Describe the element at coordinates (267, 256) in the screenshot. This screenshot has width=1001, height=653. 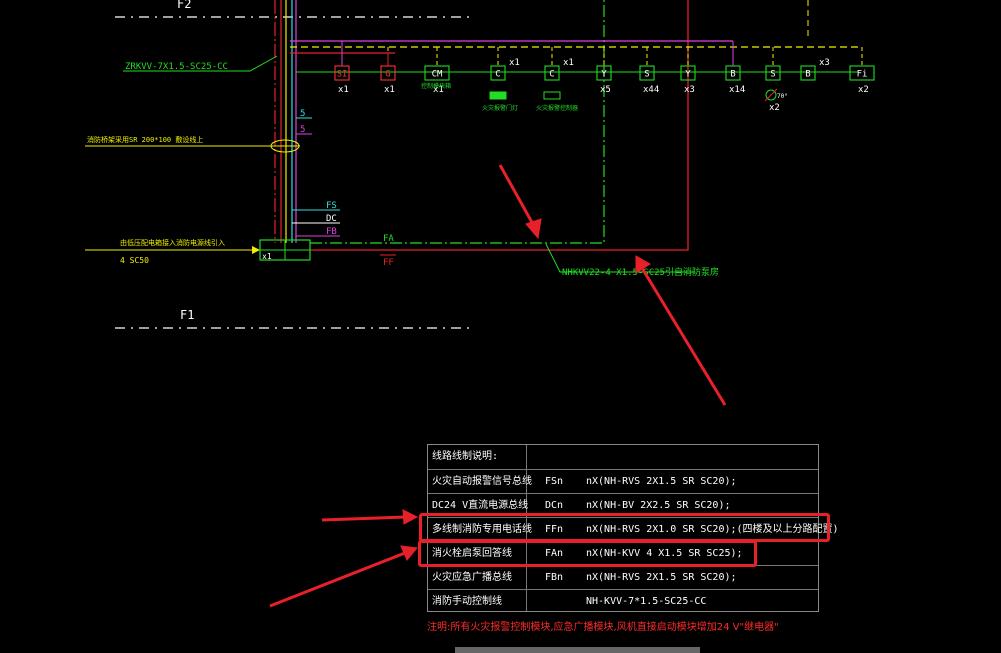
I see `junction-box-count: x1` at that location.